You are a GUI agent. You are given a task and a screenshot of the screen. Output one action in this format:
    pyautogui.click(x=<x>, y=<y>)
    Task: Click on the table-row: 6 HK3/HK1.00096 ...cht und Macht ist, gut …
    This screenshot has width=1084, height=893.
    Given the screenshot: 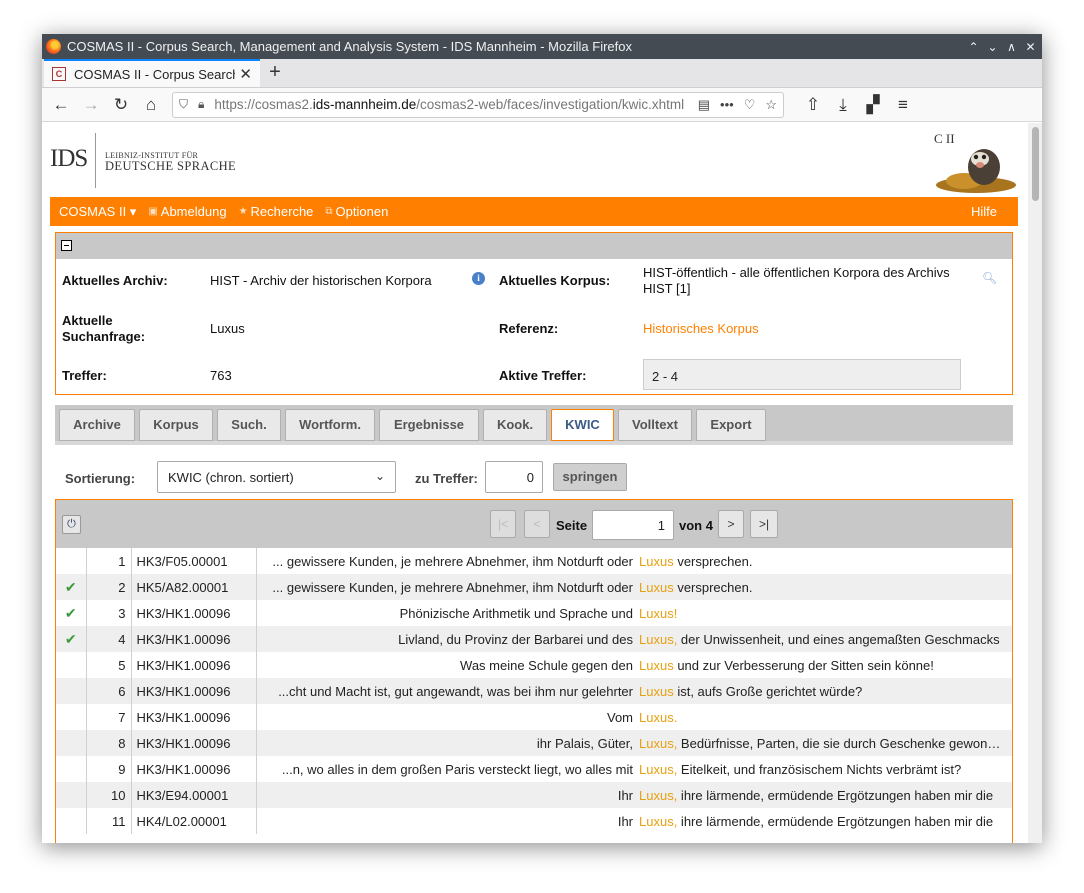 What is the action you would take?
    pyautogui.click(x=534, y=691)
    